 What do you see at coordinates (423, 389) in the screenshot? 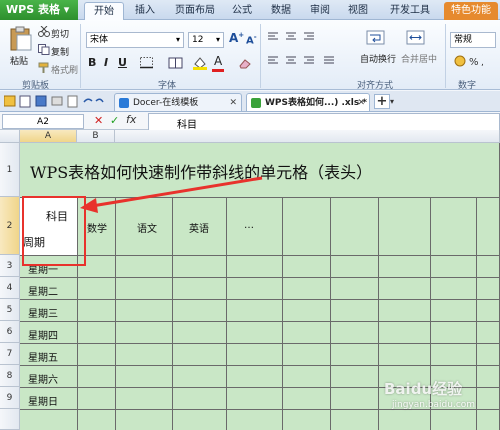
I see `watermark-text: Baidu经验` at bounding box center [423, 389].